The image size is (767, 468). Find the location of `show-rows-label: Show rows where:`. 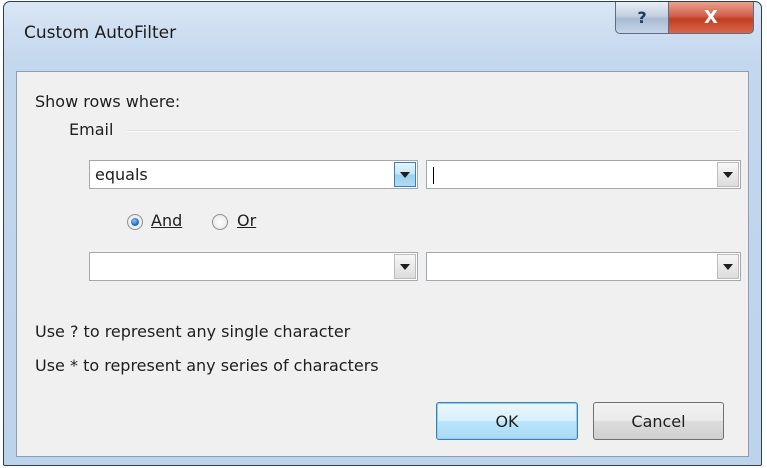

show-rows-label: Show rows where: is located at coordinates (108, 101).